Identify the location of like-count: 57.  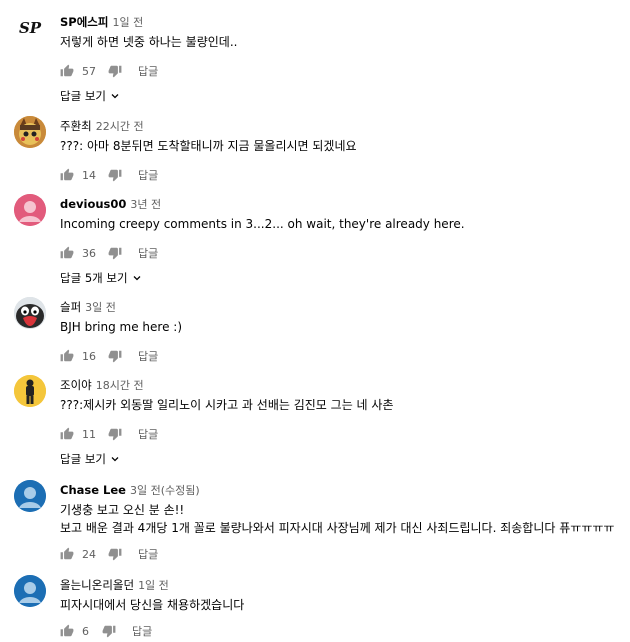
(89, 71).